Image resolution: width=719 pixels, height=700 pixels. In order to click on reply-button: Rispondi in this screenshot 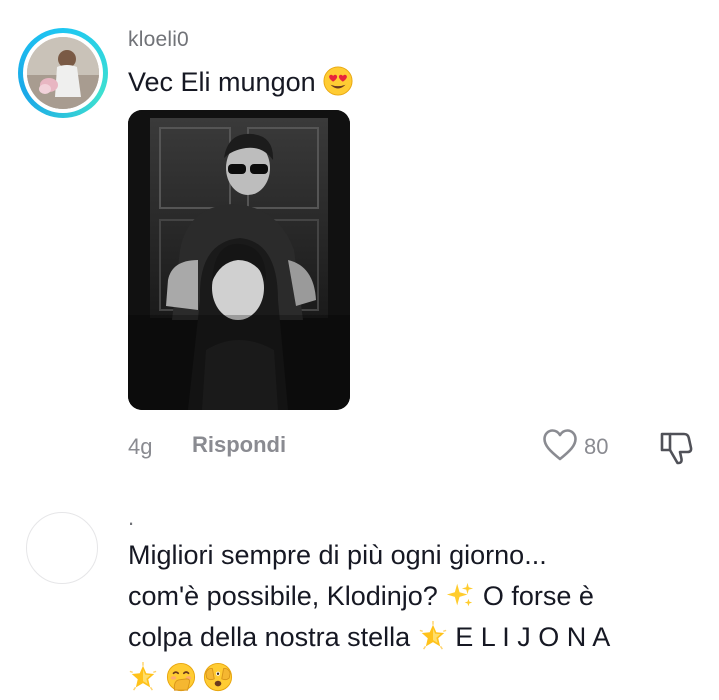, I will do `click(239, 445)`.